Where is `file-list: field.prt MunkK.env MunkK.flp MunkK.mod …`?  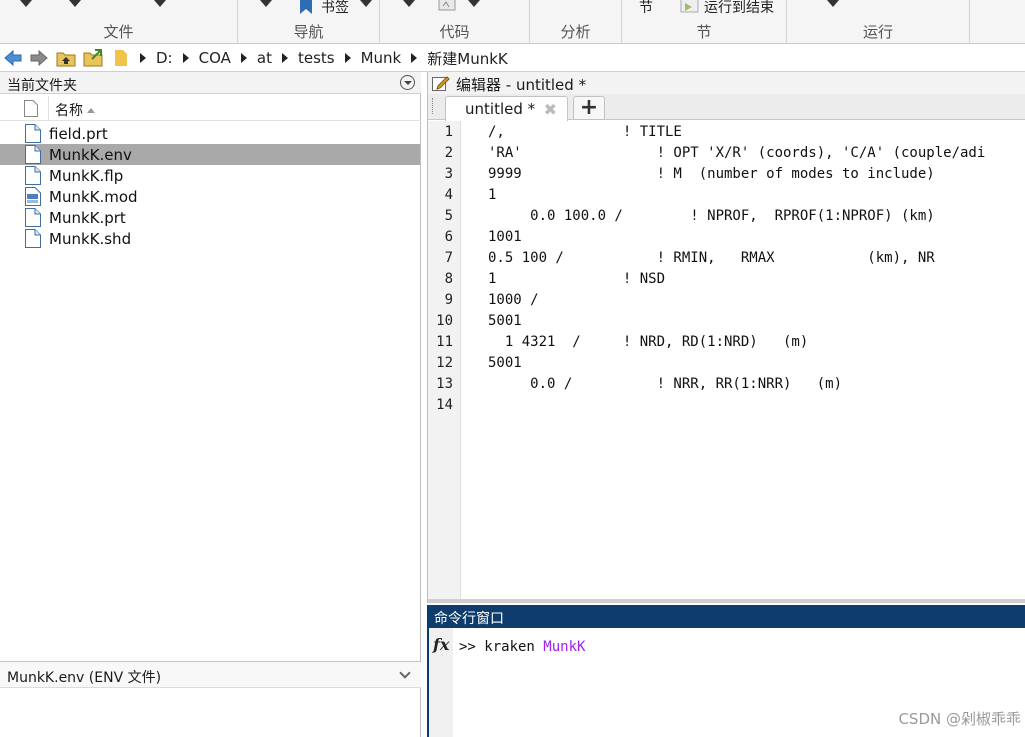 file-list: field.prt MunkK.env MunkK.flp MunkK.mod … is located at coordinates (210, 186).